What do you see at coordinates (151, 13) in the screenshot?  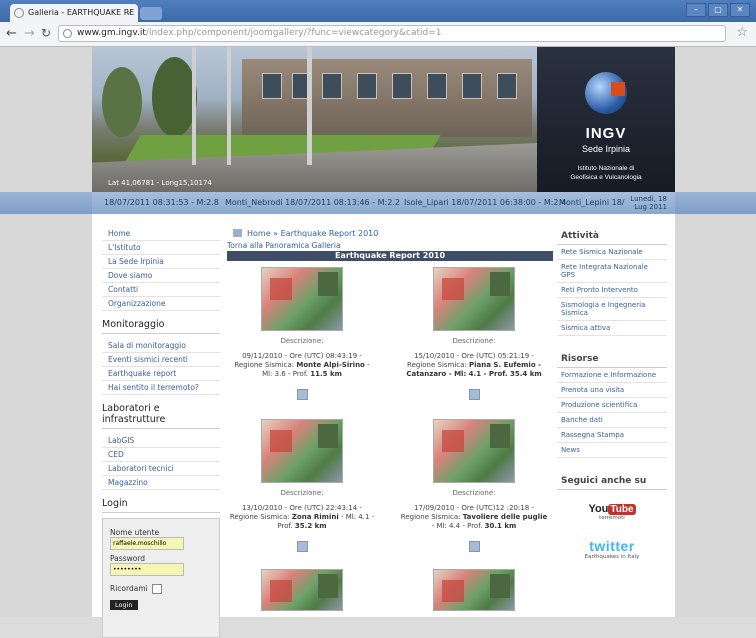 I see `new-tab-button` at bounding box center [151, 13].